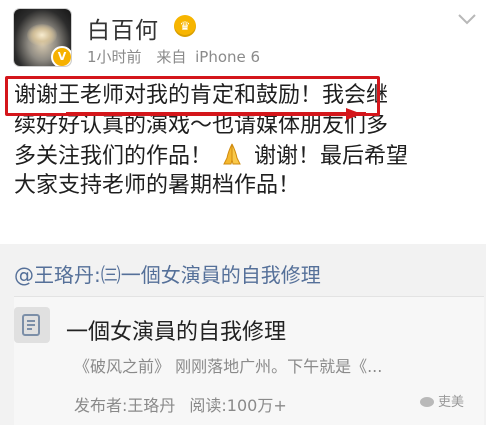  I want to click on username: 白百何, so click(123, 28).